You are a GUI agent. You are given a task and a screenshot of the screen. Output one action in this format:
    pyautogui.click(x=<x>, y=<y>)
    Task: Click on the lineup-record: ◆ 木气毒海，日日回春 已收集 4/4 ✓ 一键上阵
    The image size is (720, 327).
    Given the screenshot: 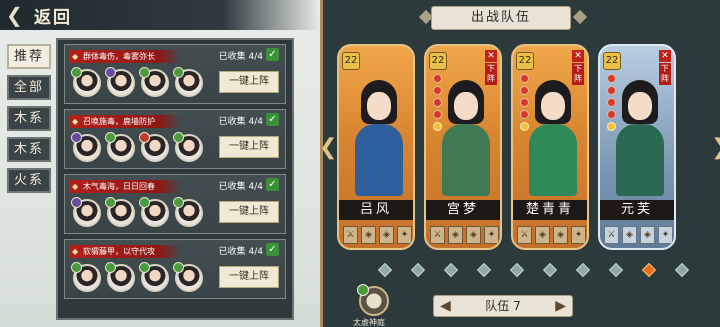 What is the action you would take?
    pyautogui.click(x=175, y=204)
    